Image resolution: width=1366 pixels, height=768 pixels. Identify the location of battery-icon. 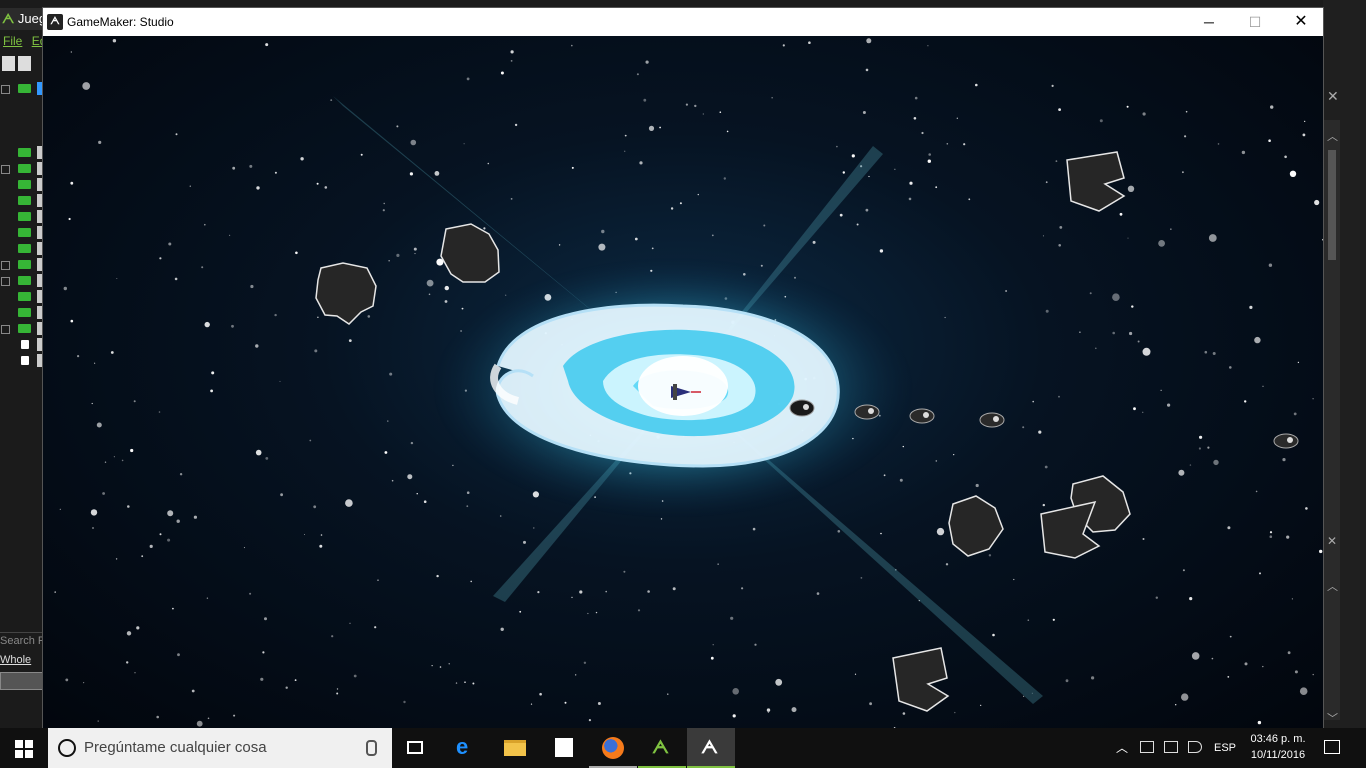
(1147, 747).